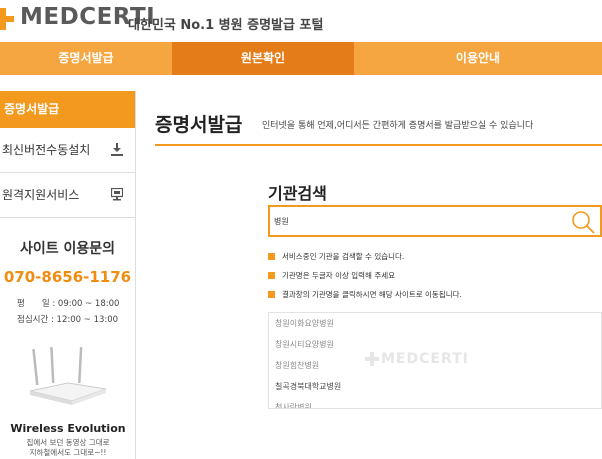 This screenshot has height=459, width=602. Describe the element at coordinates (68, 442) in the screenshot. I see `ad-line-1: 집에서 보던 동영상 그대로` at that location.